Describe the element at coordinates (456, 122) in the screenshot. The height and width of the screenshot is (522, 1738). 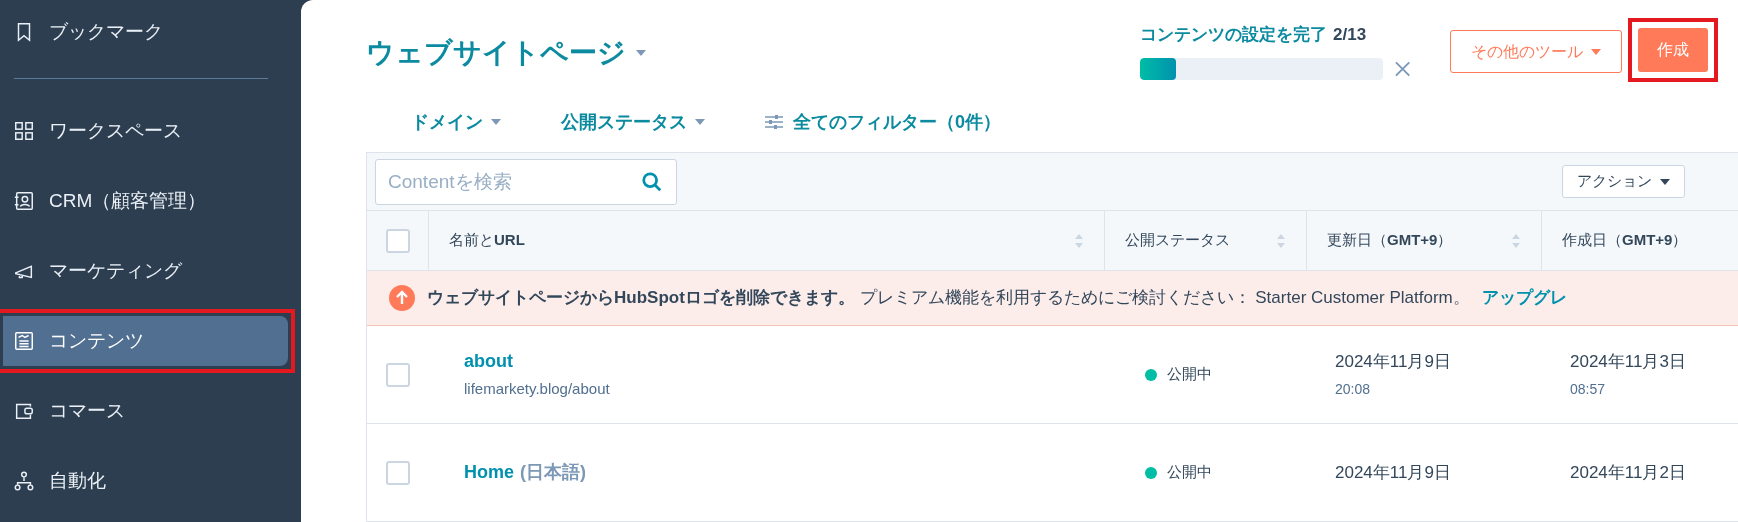
I see `filter-dropdown: ドメイン` at that location.